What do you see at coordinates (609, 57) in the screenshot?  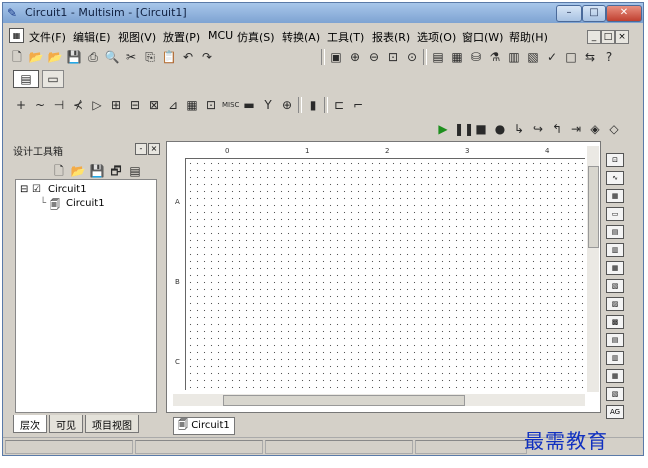 I see `help-icon: ?` at bounding box center [609, 57].